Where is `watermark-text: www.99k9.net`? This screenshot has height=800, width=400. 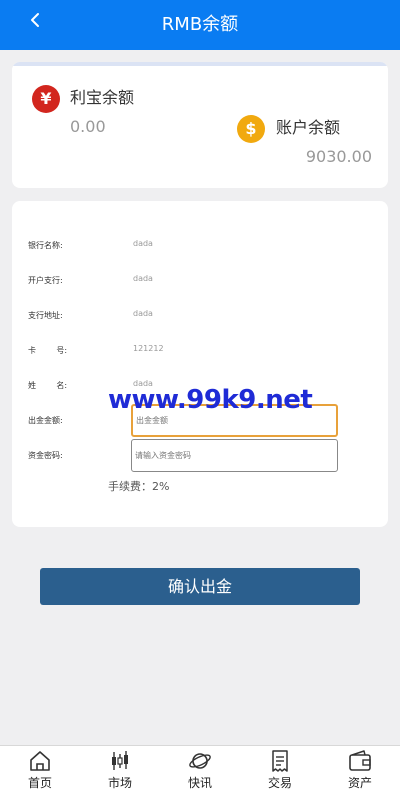 watermark-text: www.99k9.net is located at coordinates (210, 400).